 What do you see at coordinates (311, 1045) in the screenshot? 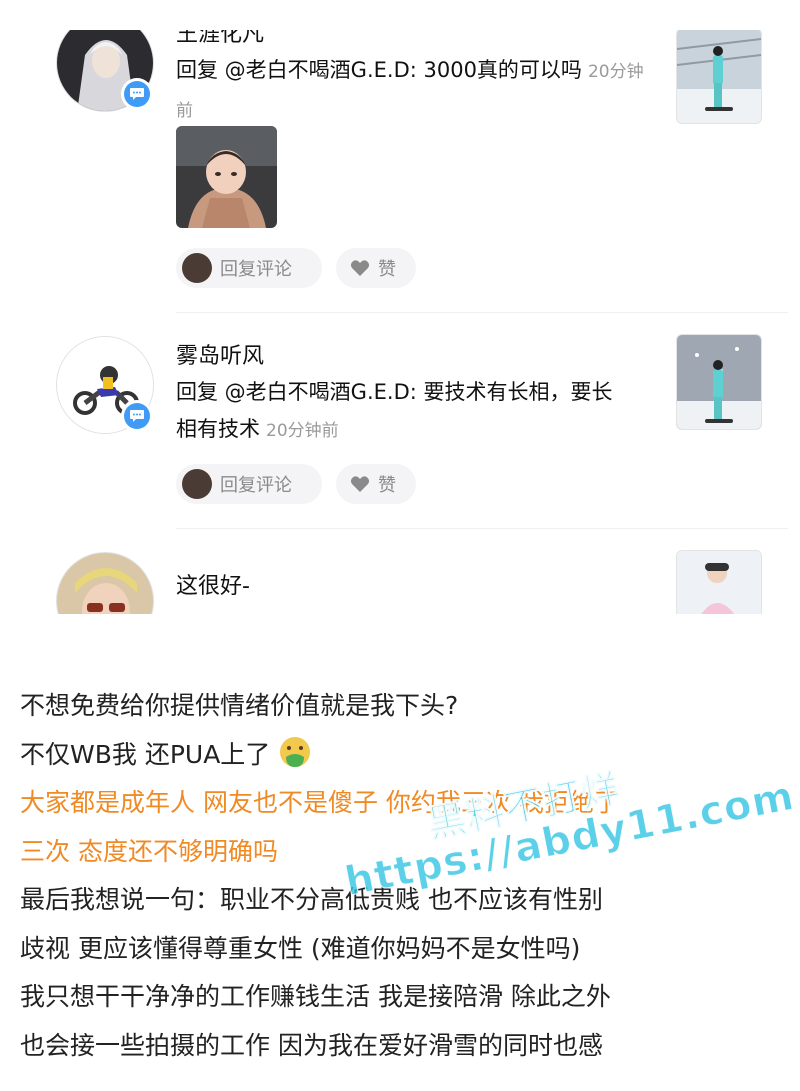
I see `post-line: 也会接一些拍摄的工作 因为我在爱好滑雪的同时也感` at bounding box center [311, 1045].